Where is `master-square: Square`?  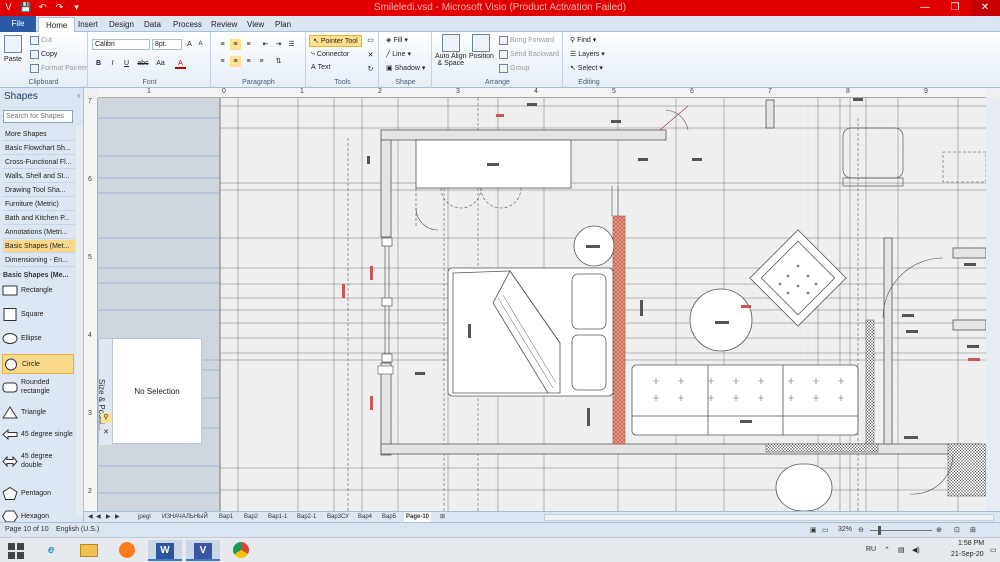
master-square: Square is located at coordinates (38, 314).